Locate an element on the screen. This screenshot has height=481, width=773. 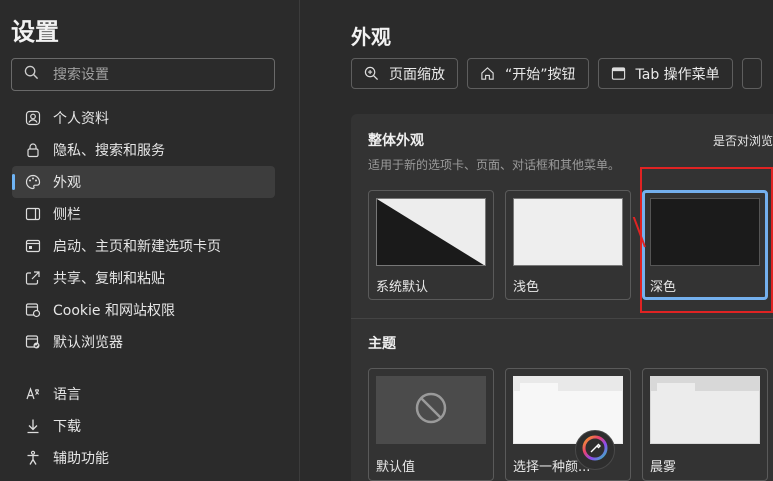
sidebar-item-cookies: Cookie 和网站权限 is located at coordinates (143, 310).